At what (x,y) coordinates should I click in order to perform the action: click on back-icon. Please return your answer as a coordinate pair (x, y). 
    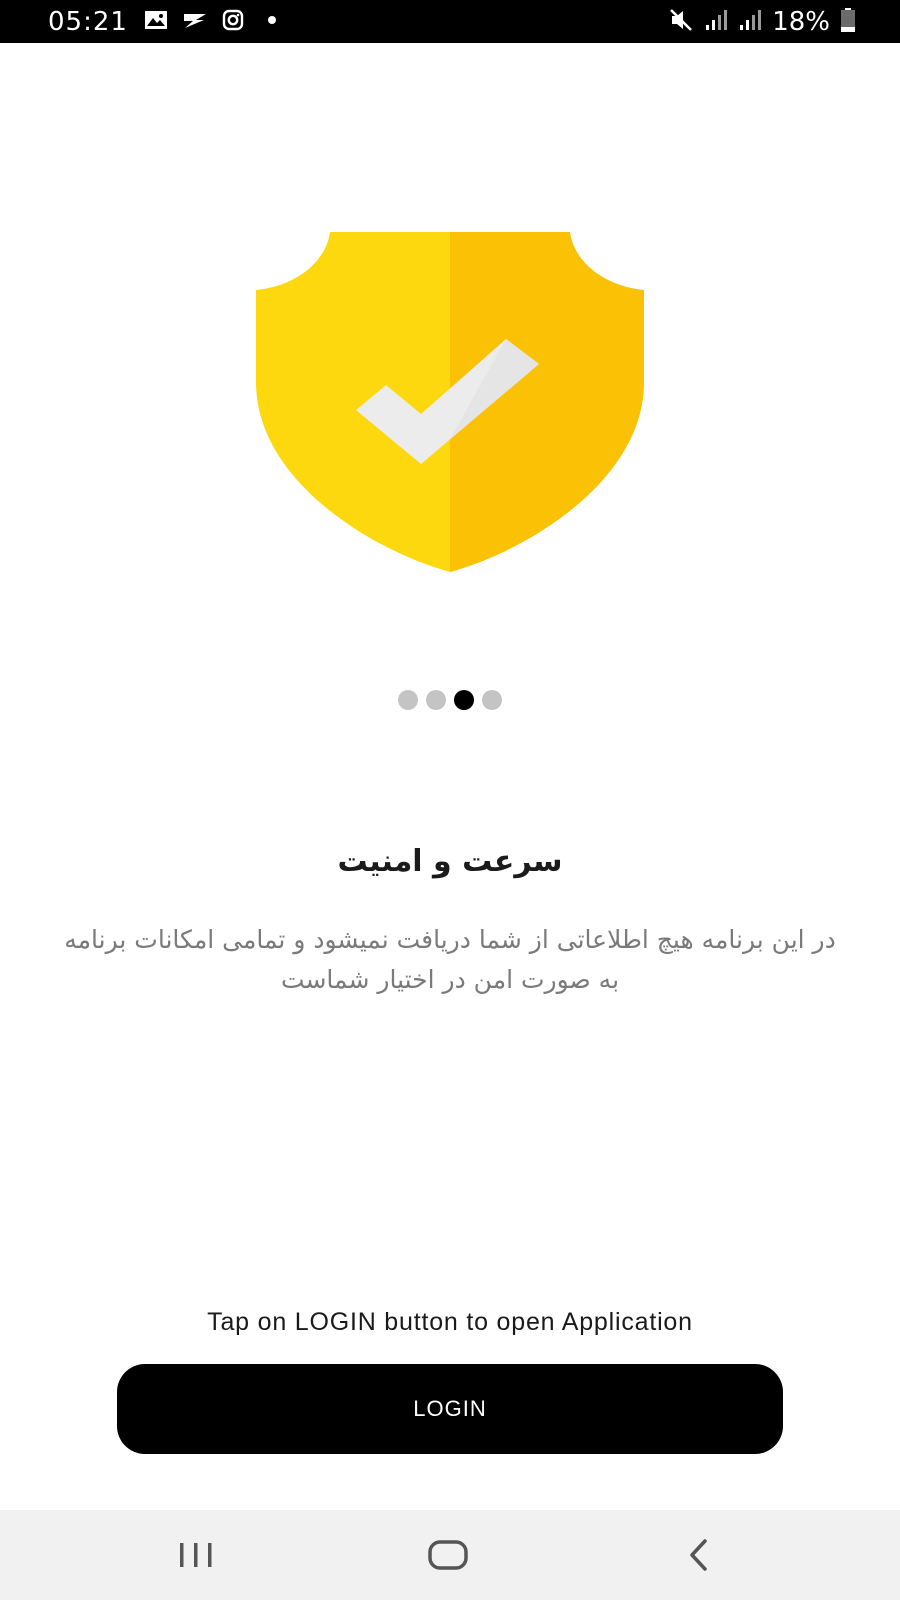
    Looking at the image, I should click on (698, 1555).